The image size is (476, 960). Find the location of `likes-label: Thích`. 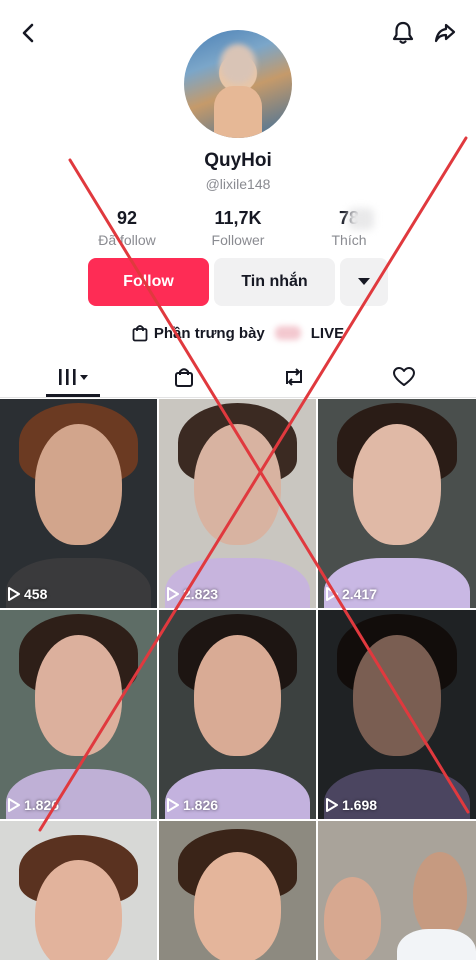

likes-label: Thích is located at coordinates (349, 240).